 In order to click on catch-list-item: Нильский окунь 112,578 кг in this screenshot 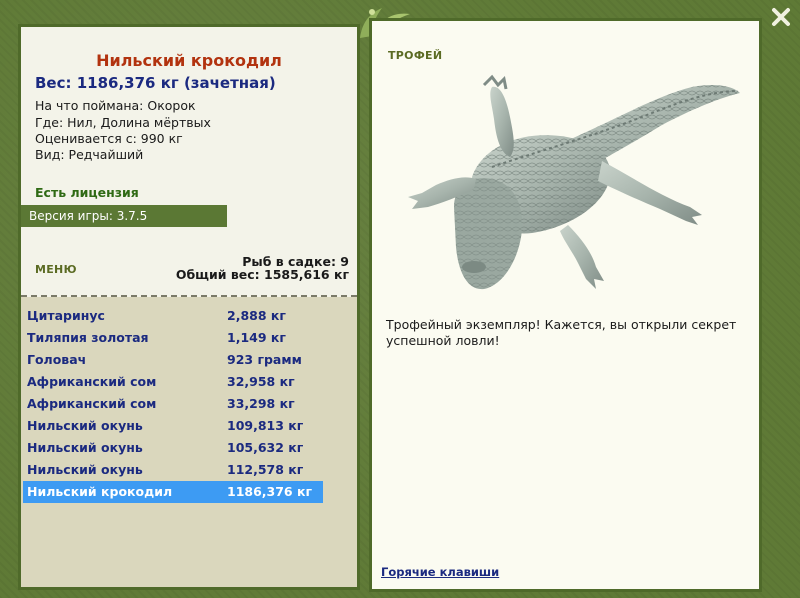, I will do `click(173, 470)`.